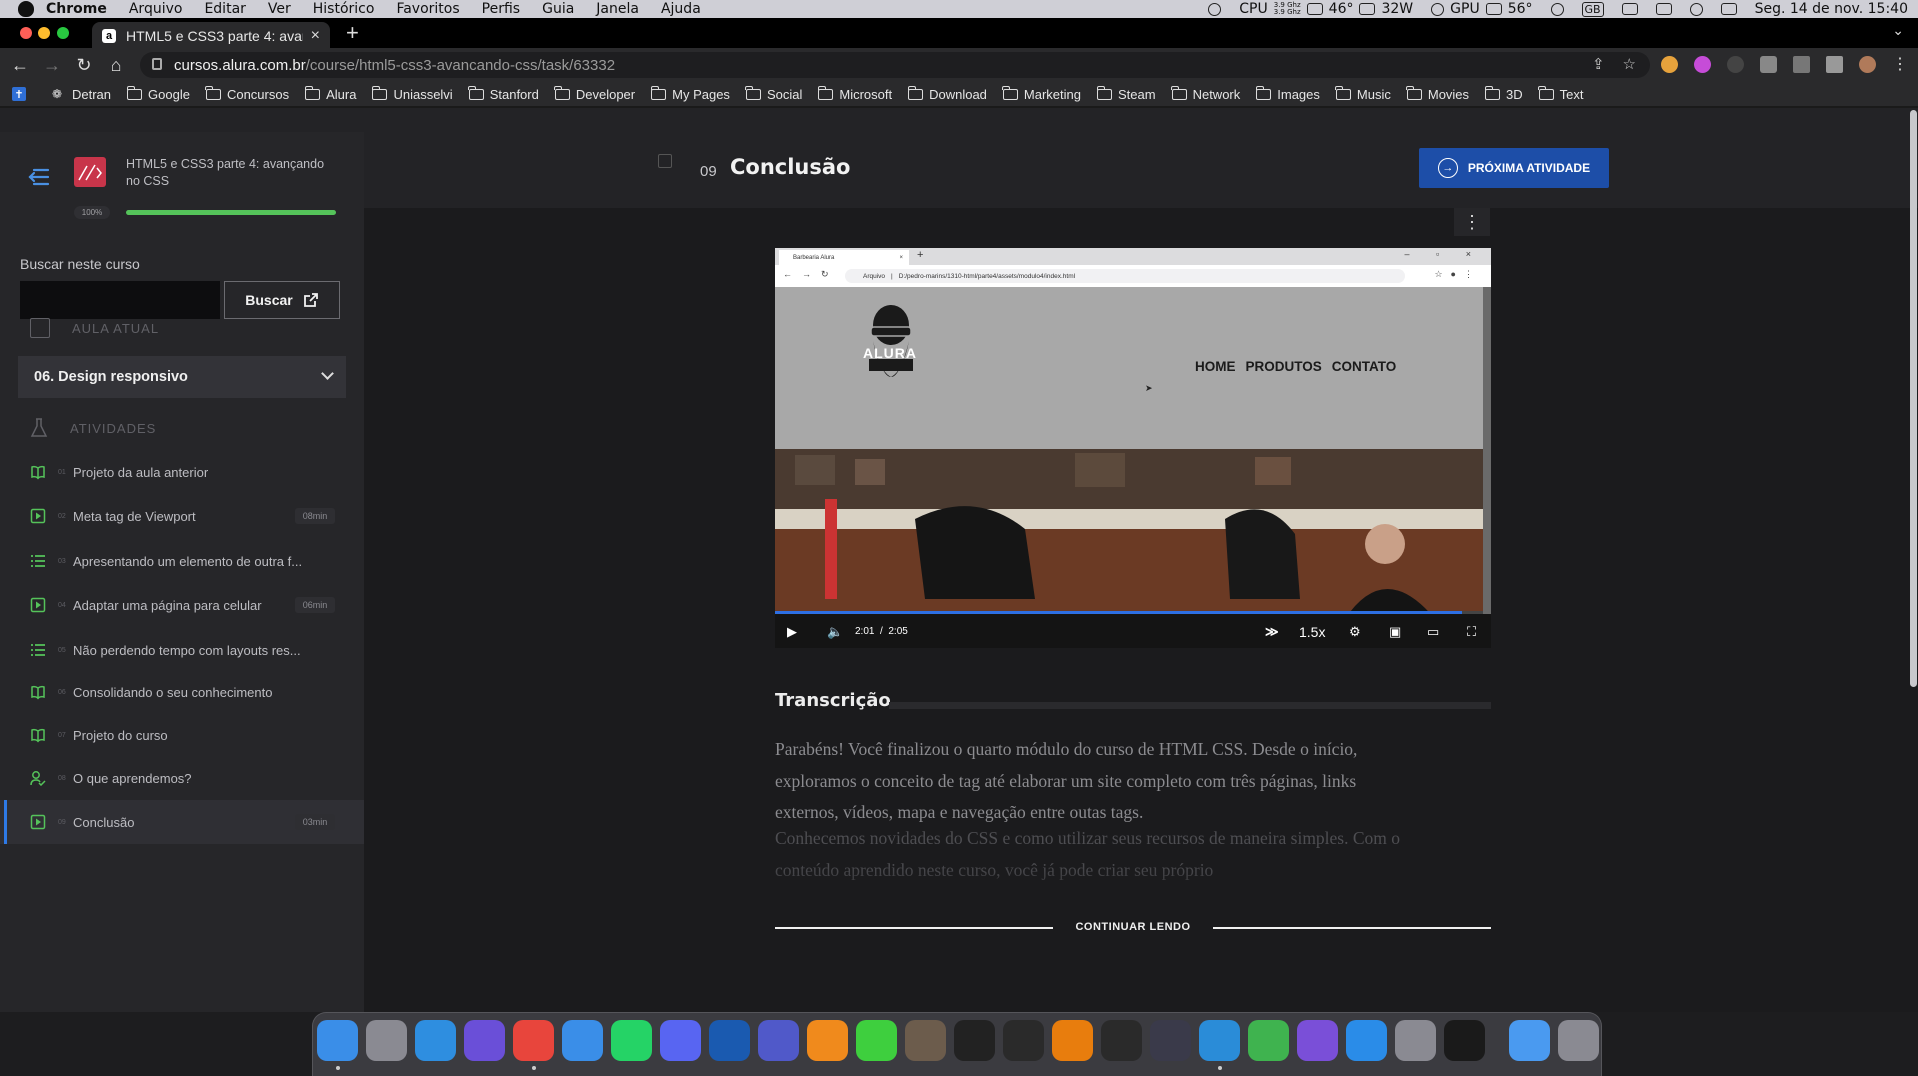 The height and width of the screenshot is (1076, 1918). Describe the element at coordinates (617, 9) in the screenshot. I see `menu-item-janela: Janela` at that location.